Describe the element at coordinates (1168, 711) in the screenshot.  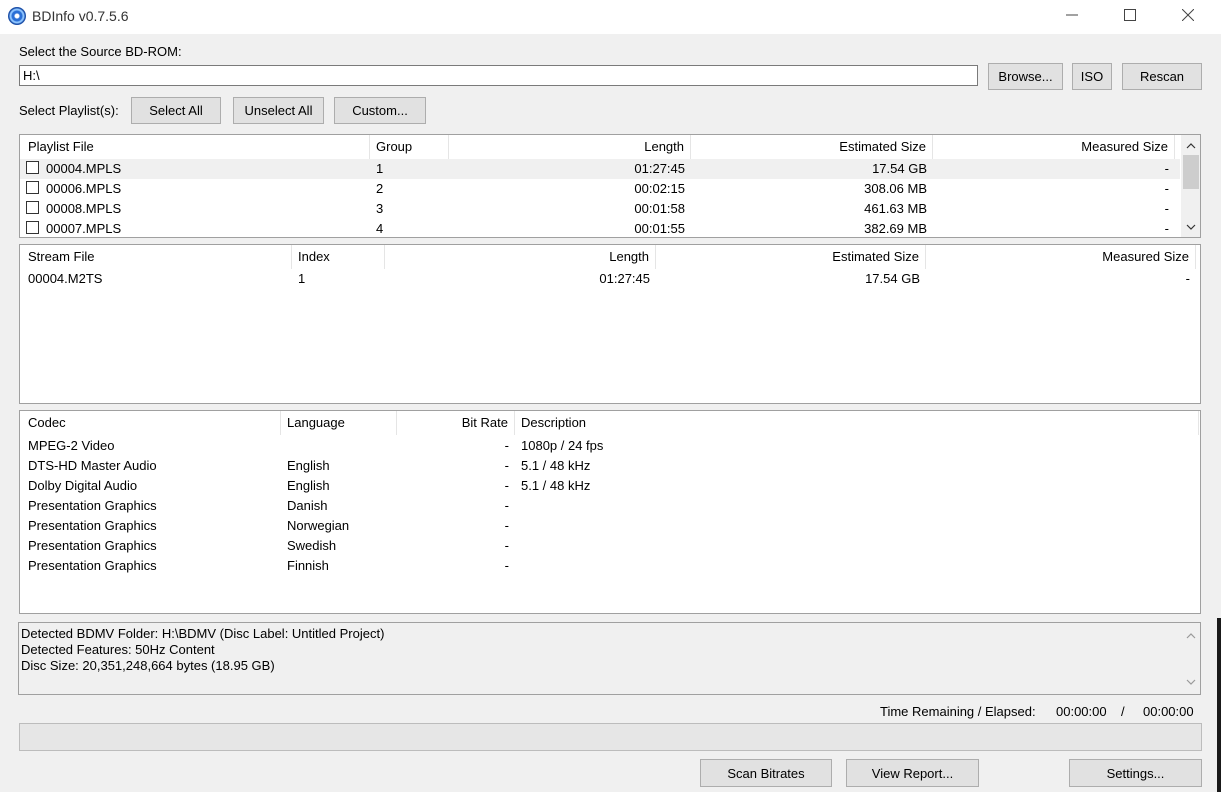
I see `time-elapsed: 00:00:00` at that location.